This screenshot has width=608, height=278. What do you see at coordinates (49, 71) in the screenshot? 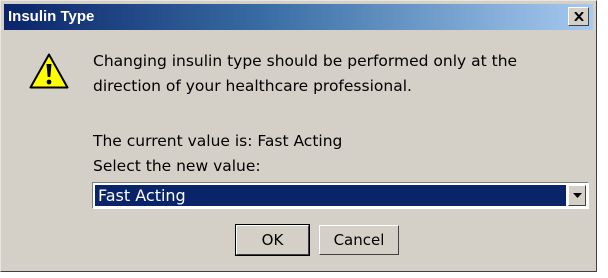
I see `warning-icon` at bounding box center [49, 71].